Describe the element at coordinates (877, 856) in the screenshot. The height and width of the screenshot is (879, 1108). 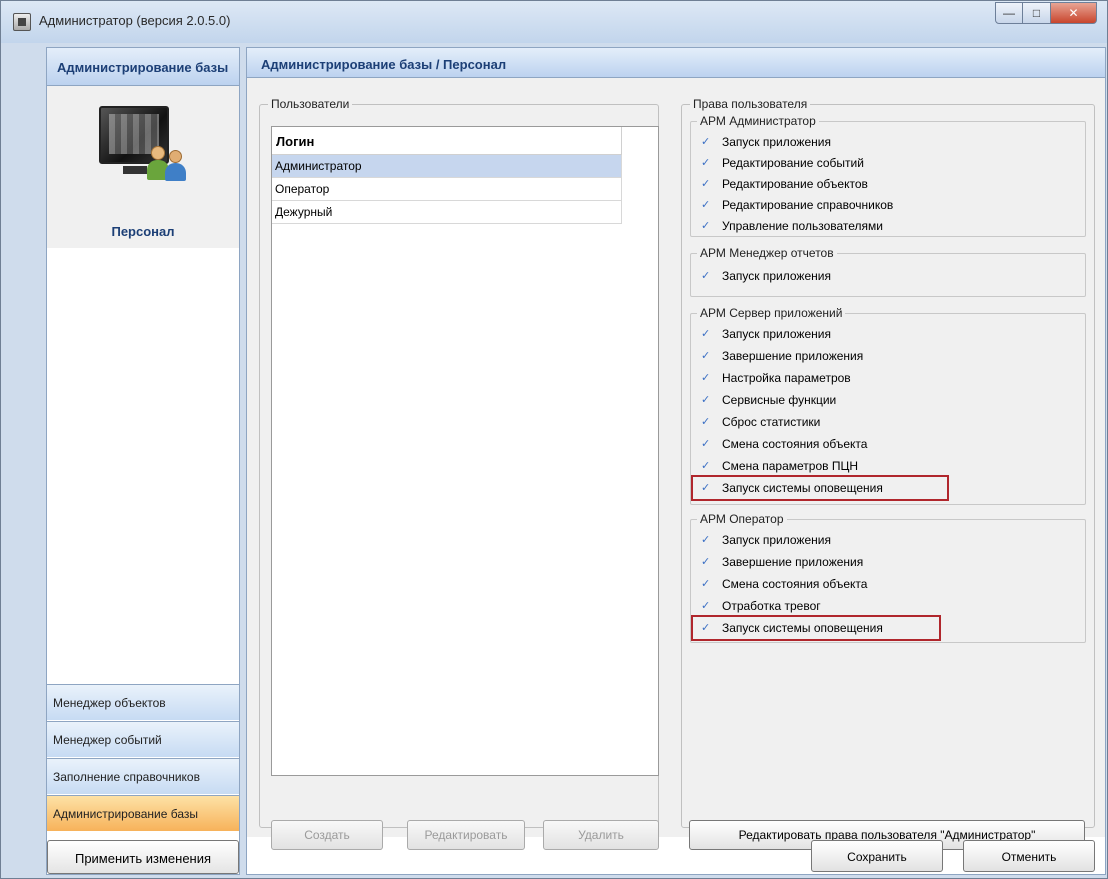
I see `save-button: Сохранить` at that location.